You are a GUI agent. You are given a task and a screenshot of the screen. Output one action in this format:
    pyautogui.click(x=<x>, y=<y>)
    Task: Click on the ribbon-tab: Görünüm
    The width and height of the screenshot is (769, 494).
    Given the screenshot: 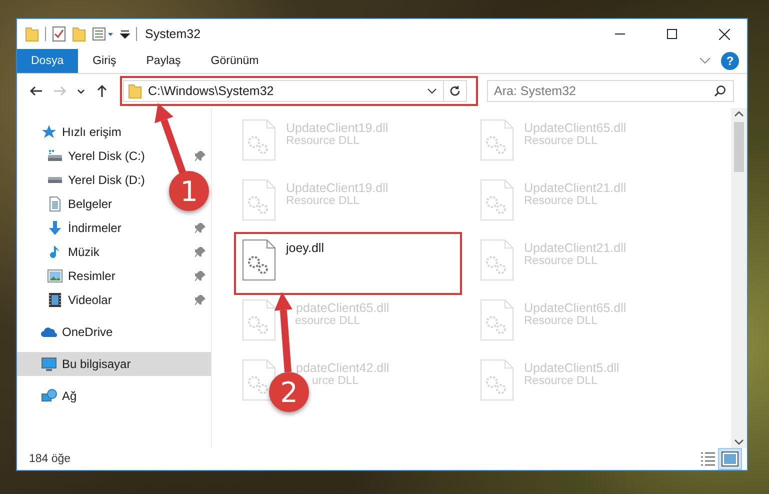 What is the action you would take?
    pyautogui.click(x=235, y=61)
    